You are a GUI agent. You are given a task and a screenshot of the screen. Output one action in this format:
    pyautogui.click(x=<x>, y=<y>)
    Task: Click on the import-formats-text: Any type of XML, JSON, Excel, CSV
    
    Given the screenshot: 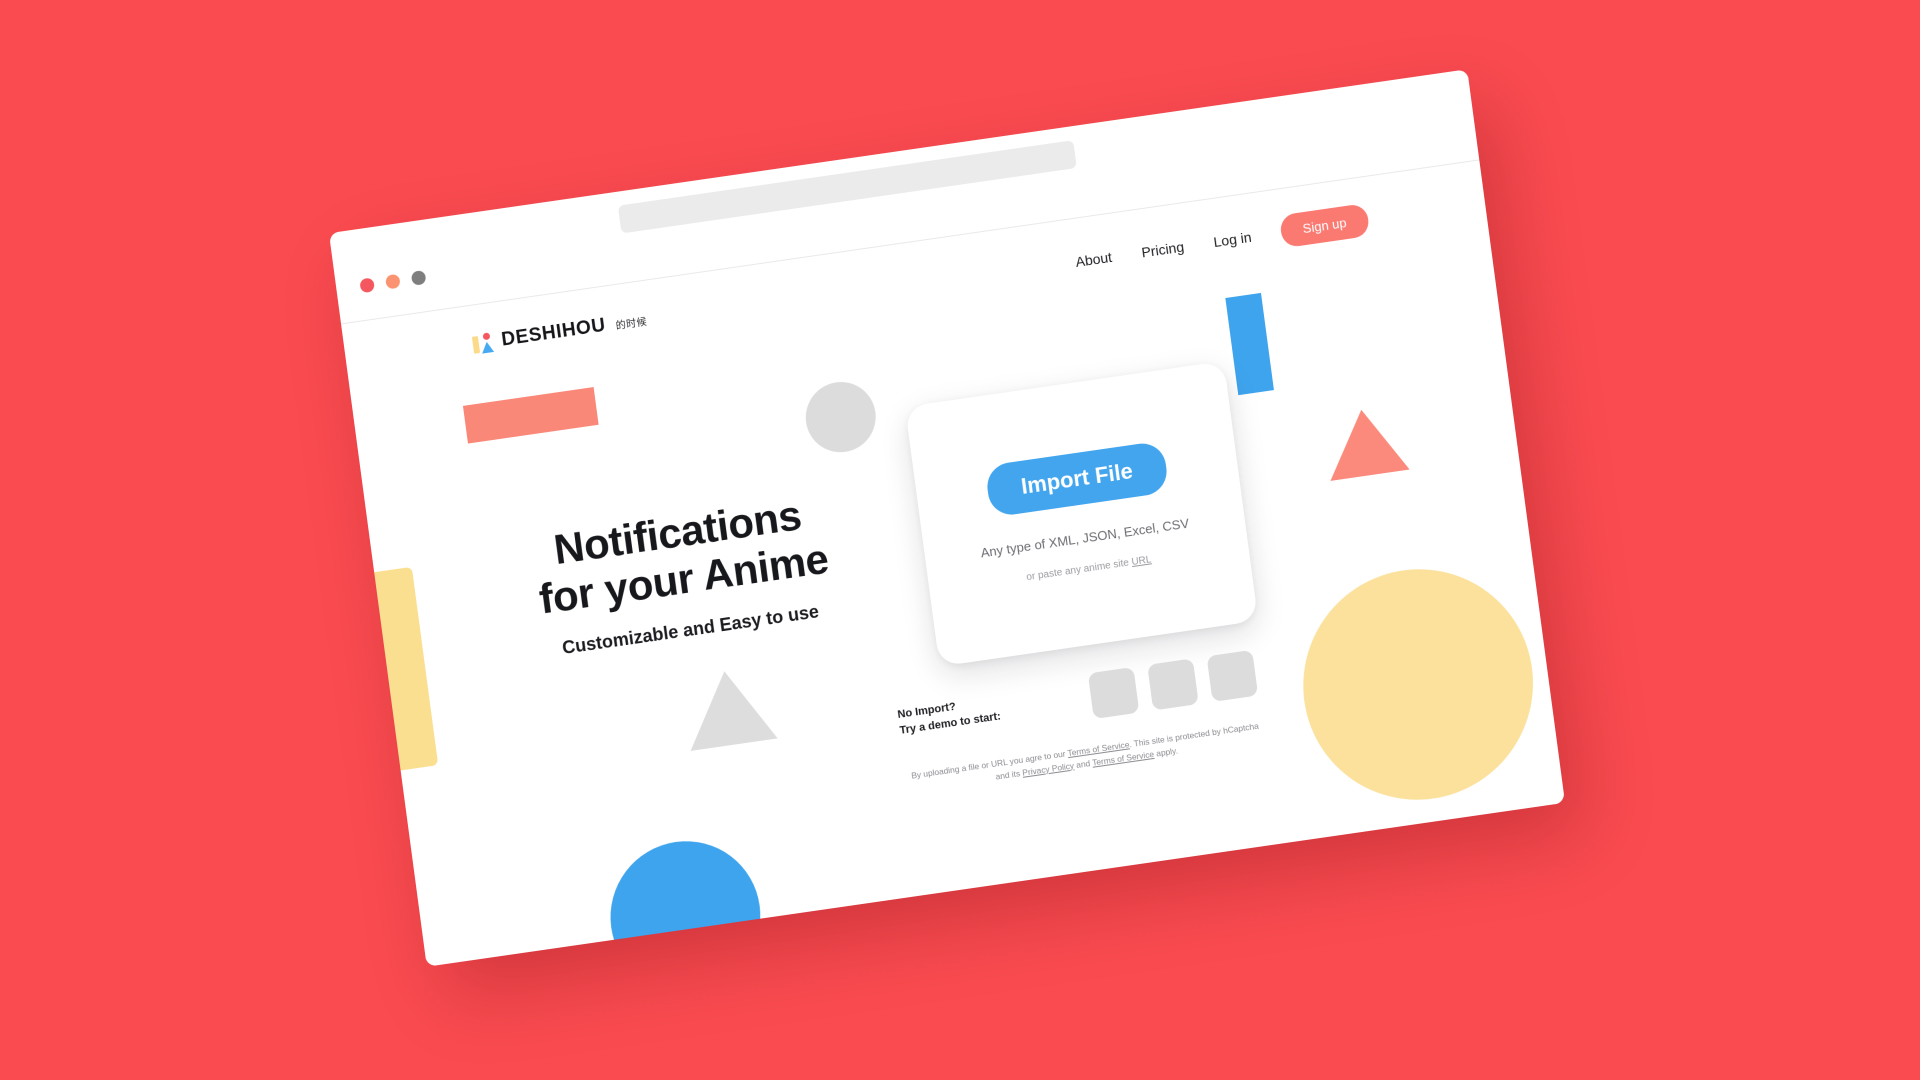 What is the action you would take?
    pyautogui.click(x=1084, y=538)
    